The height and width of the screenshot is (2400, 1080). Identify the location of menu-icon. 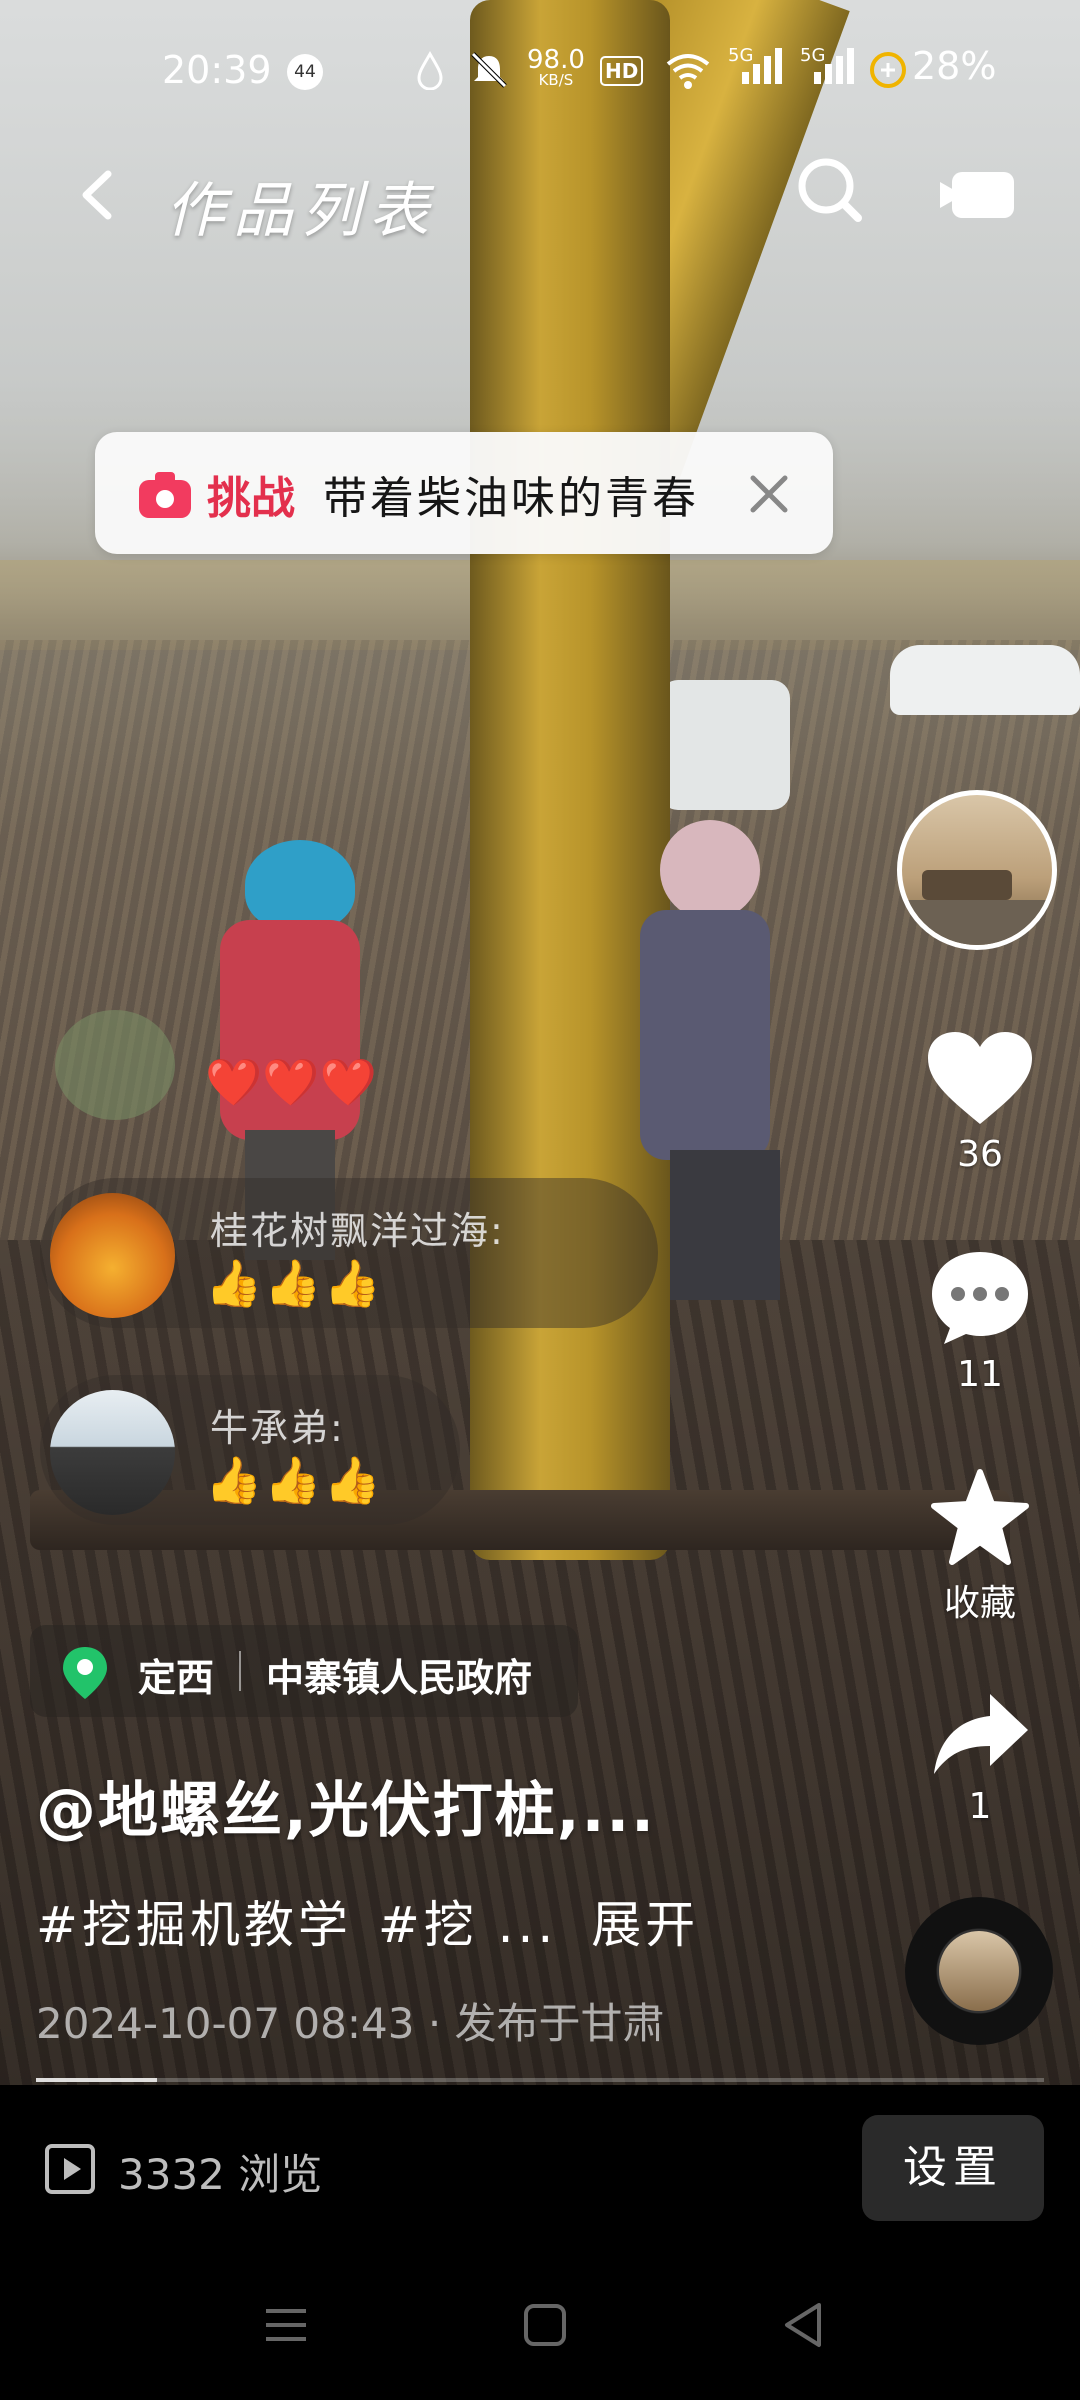
(286, 2325).